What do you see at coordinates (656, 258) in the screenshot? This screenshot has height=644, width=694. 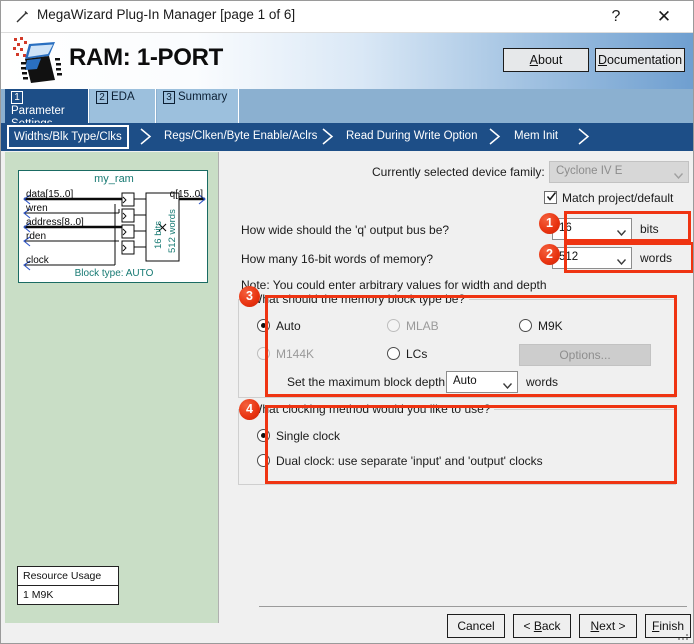 I see `depth-units-label: words` at bounding box center [656, 258].